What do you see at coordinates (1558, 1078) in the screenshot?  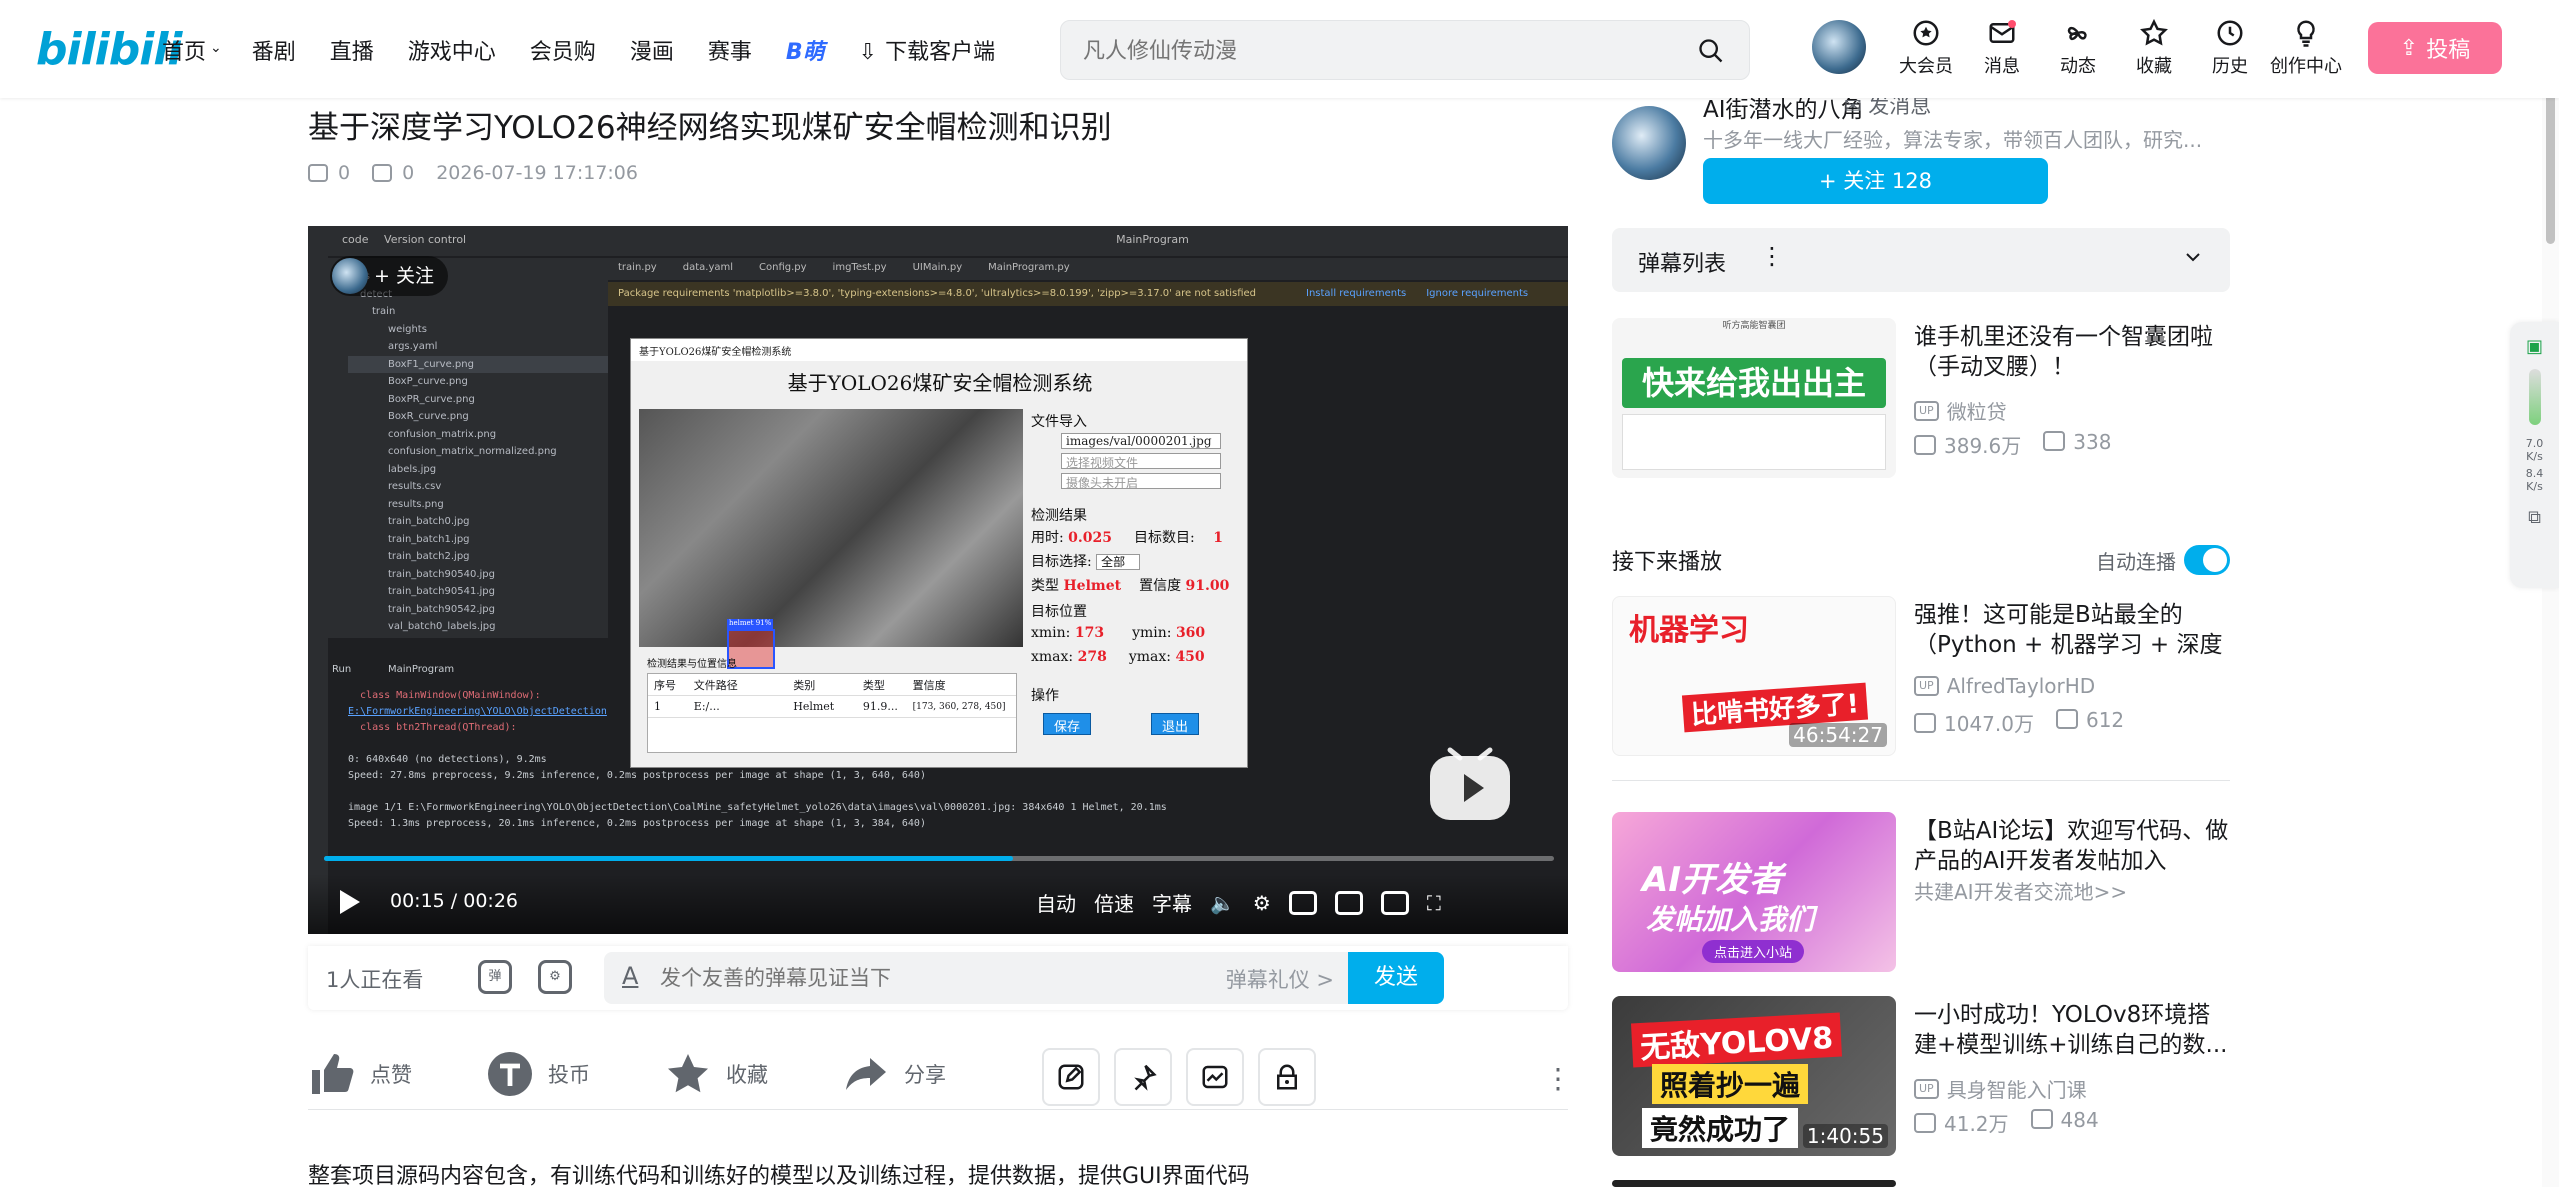 I see `more-vertical-icon: ⋮` at bounding box center [1558, 1078].